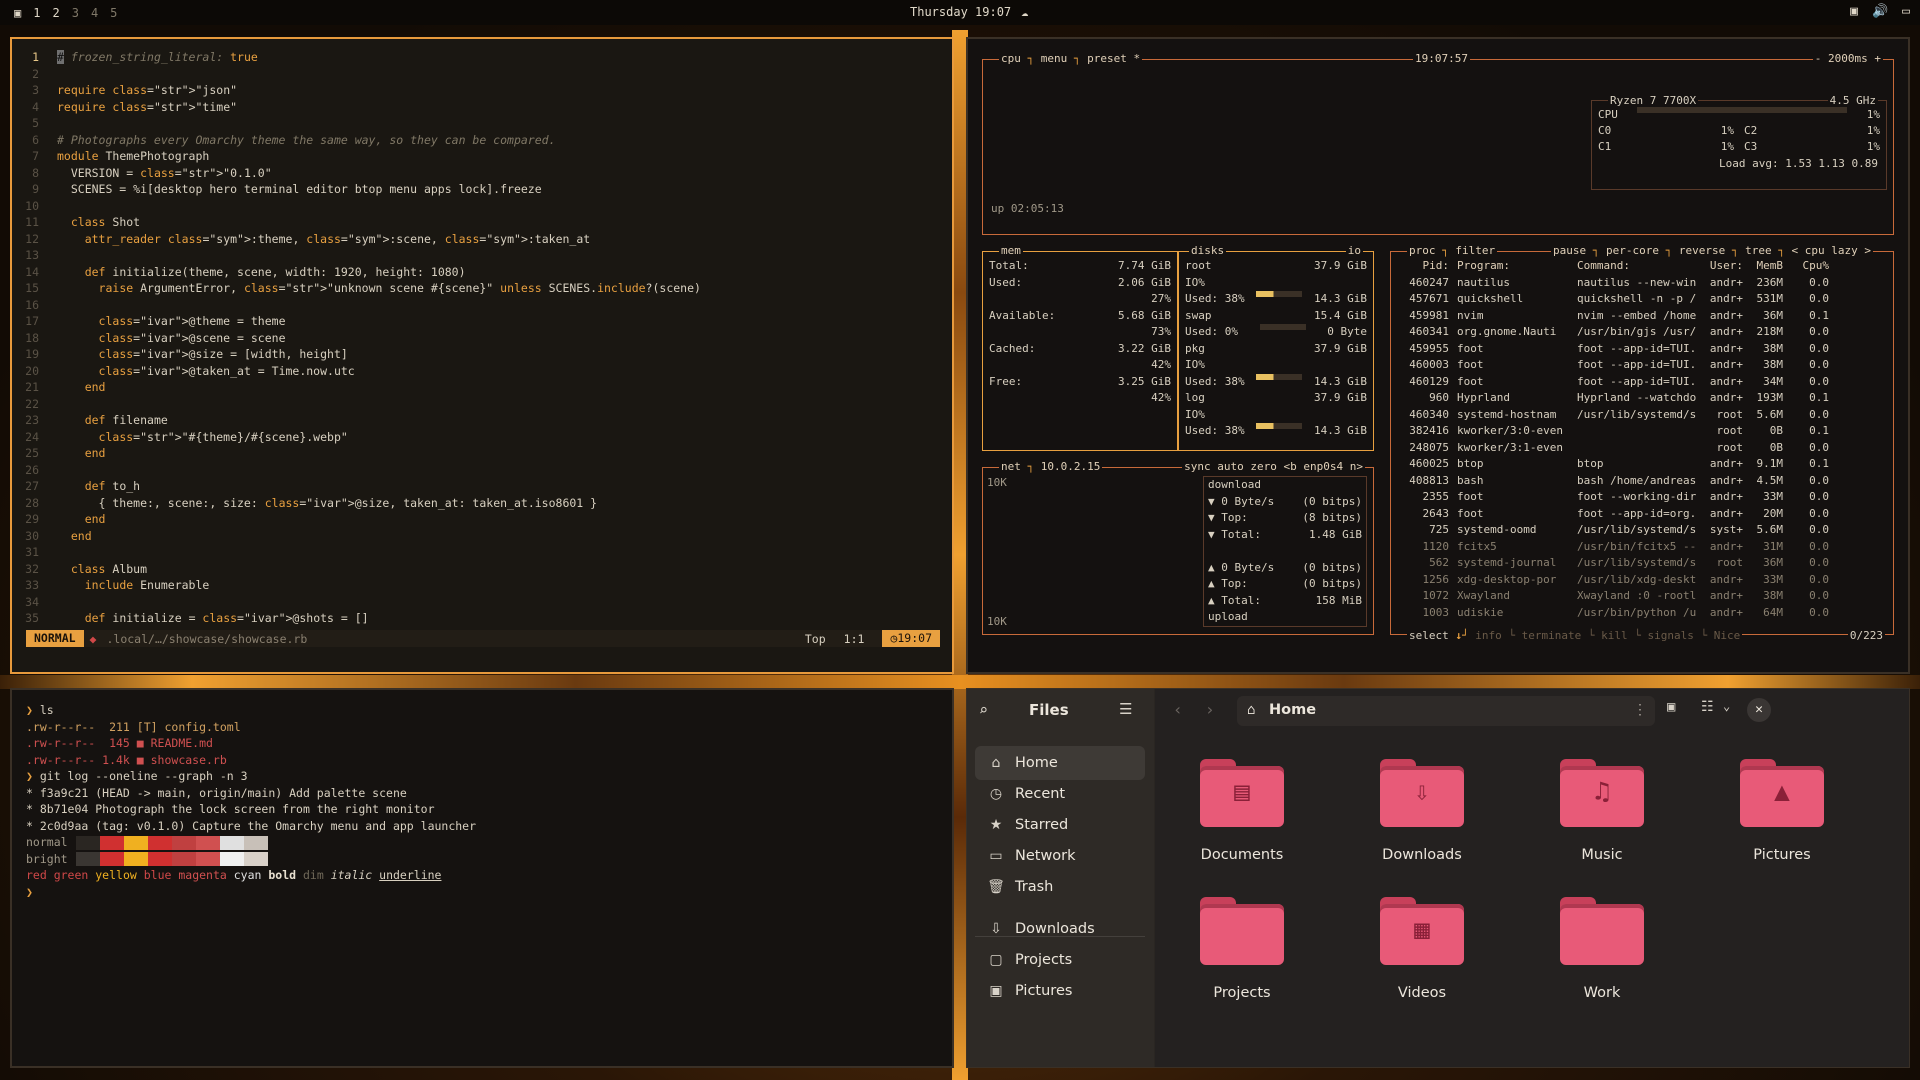 This screenshot has height=1080, width=1920. Describe the element at coordinates (969, 12) in the screenshot. I see `clock: Thursday 19:07 ☁` at that location.